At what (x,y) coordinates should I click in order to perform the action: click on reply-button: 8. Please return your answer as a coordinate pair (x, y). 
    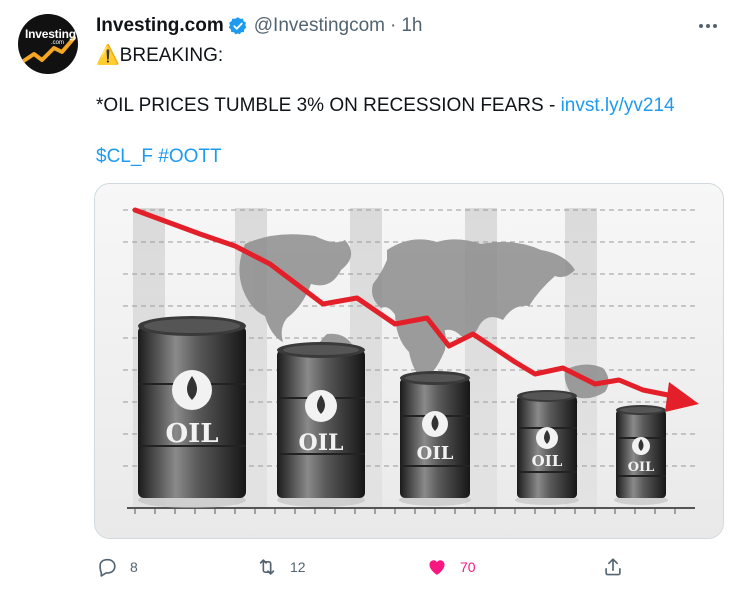
    Looking at the image, I should click on (117, 567).